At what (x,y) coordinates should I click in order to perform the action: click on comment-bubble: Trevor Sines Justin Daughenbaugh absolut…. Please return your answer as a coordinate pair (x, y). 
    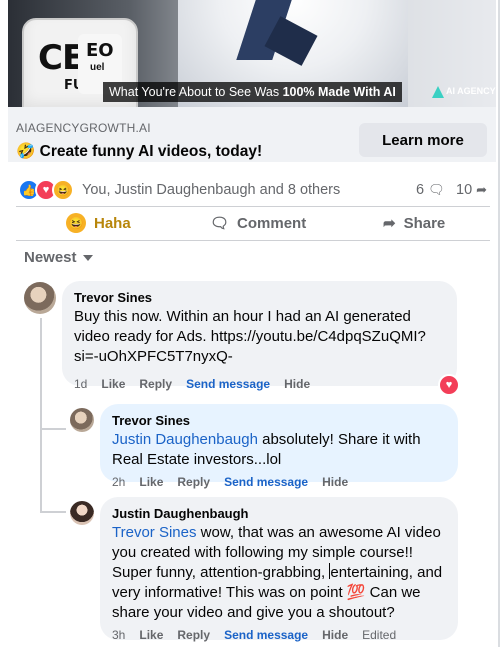
    Looking at the image, I should click on (279, 443).